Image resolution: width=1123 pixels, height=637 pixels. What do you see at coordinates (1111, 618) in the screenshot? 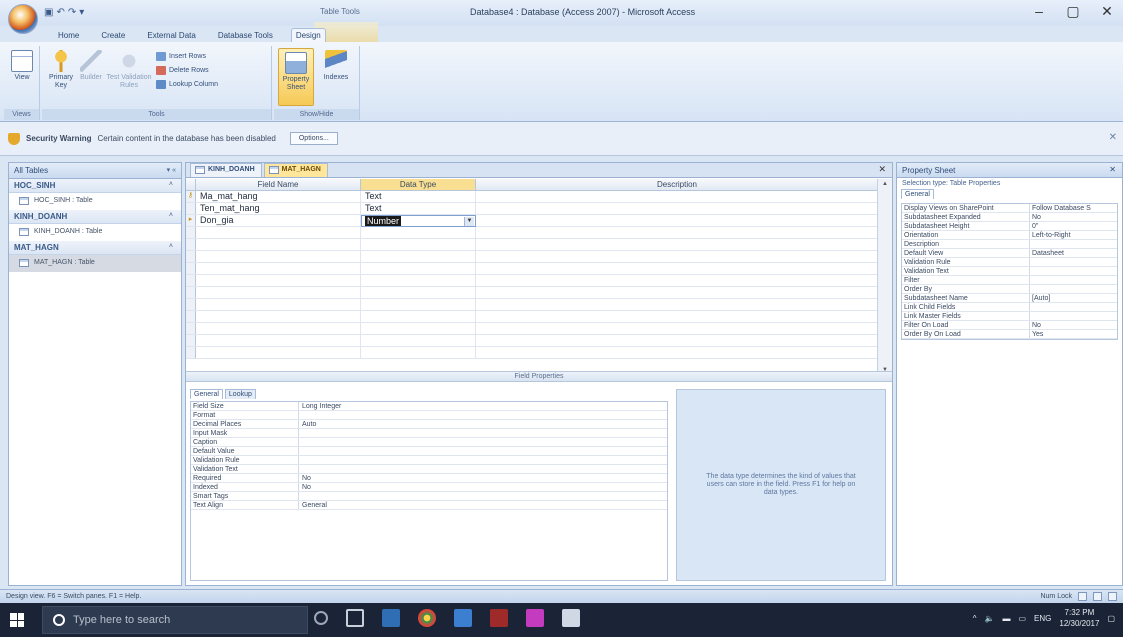
I see `notifications-icon: ▢` at bounding box center [1111, 618].